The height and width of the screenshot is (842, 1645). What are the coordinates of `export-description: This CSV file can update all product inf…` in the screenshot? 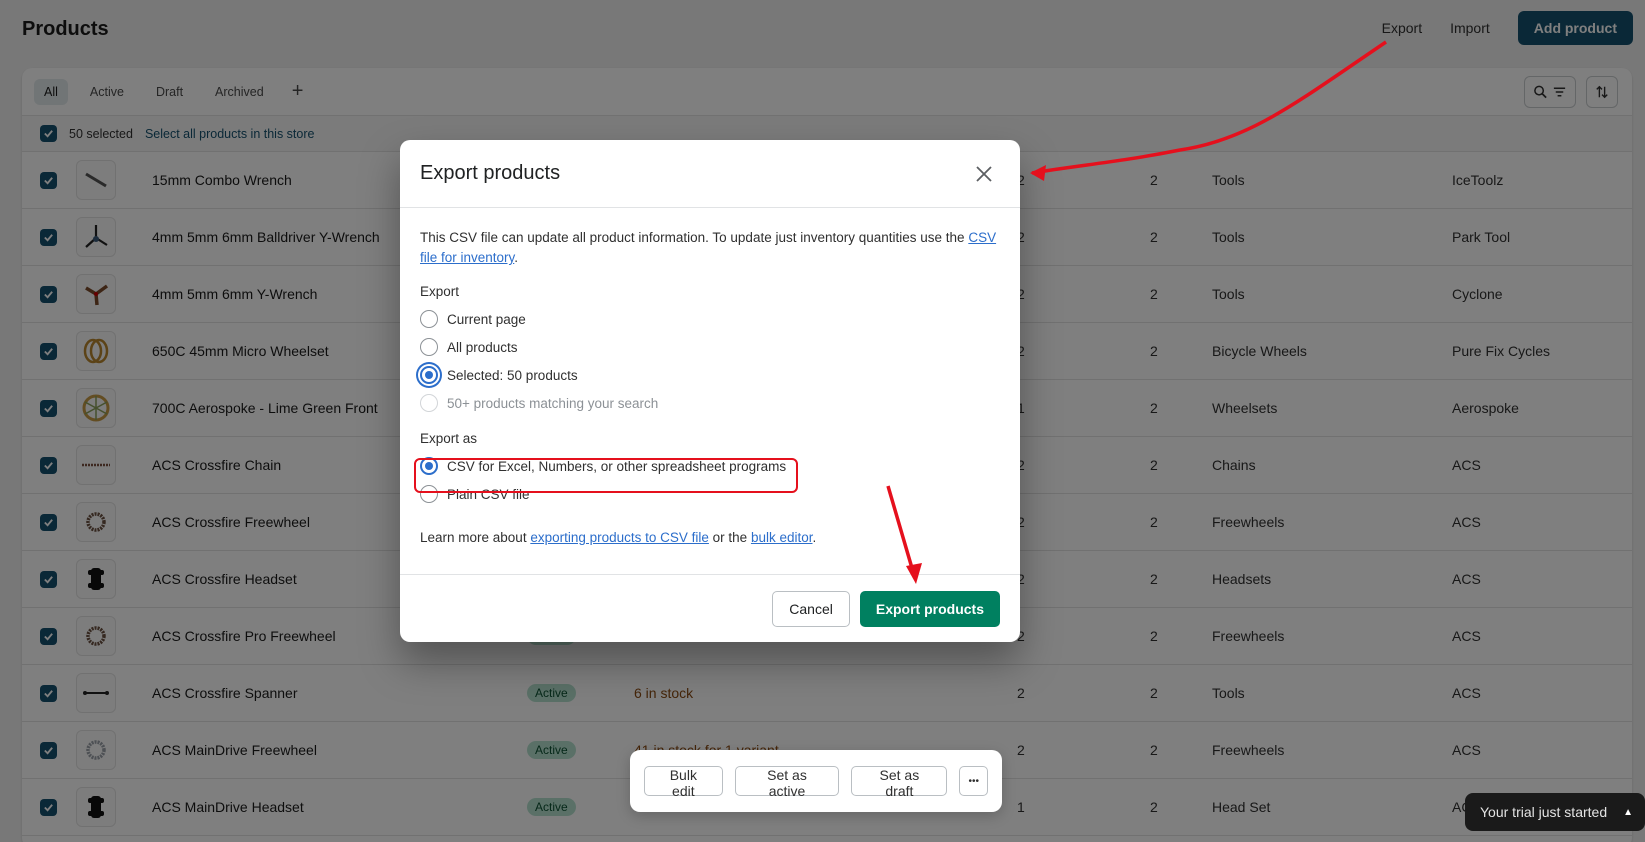 It's located at (710, 248).